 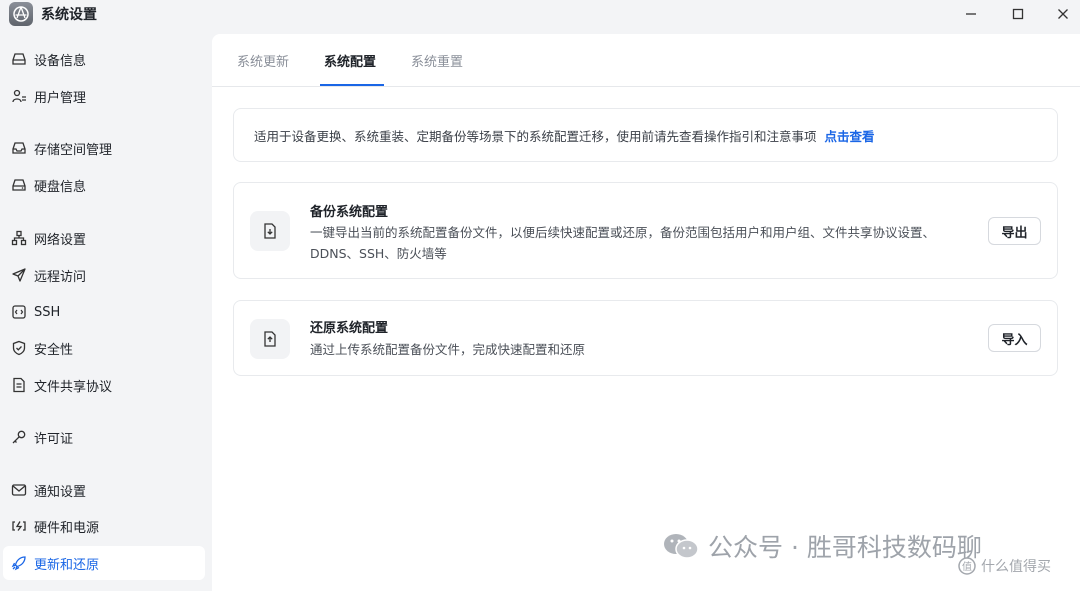 What do you see at coordinates (19, 490) in the screenshot?
I see `mail-icon` at bounding box center [19, 490].